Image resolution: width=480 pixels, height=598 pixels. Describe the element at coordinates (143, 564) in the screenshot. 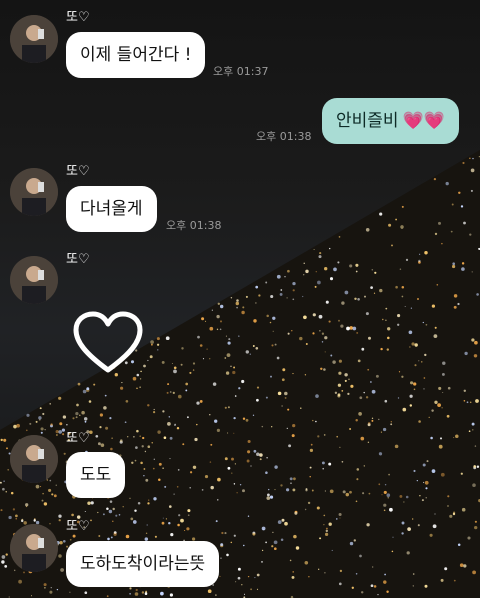

I see `message-bubble: 도하도착이라는뜻` at that location.